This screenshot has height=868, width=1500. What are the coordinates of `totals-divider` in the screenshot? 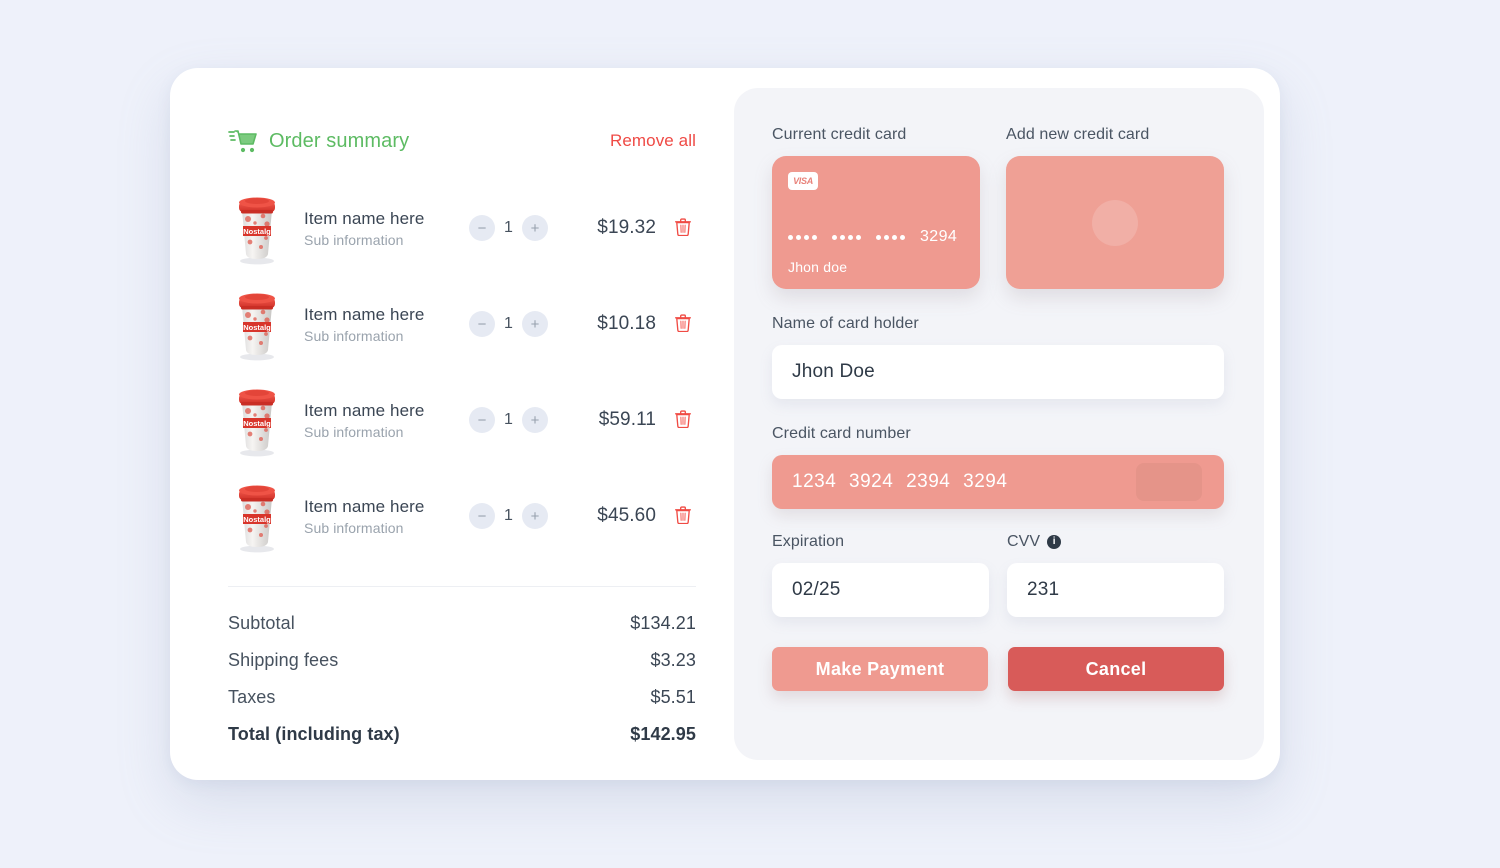 It's located at (462, 586).